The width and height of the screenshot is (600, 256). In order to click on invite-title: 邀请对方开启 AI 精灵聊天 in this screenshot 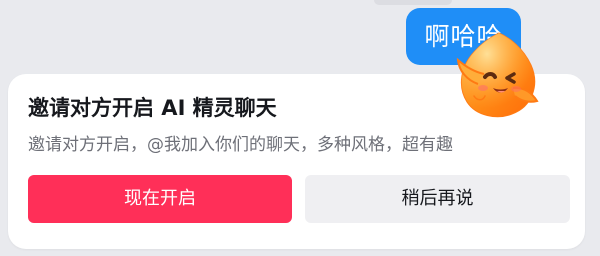, I will do `click(152, 108)`.